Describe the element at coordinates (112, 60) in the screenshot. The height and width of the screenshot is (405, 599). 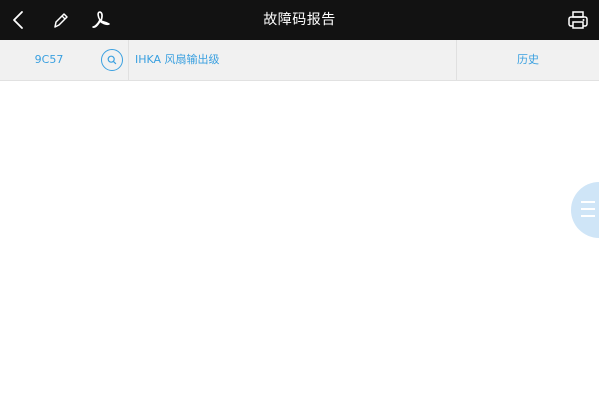
I see `search-icon` at that location.